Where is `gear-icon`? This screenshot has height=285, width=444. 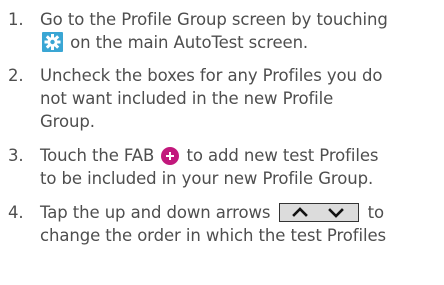
gear-icon is located at coordinates (52, 42).